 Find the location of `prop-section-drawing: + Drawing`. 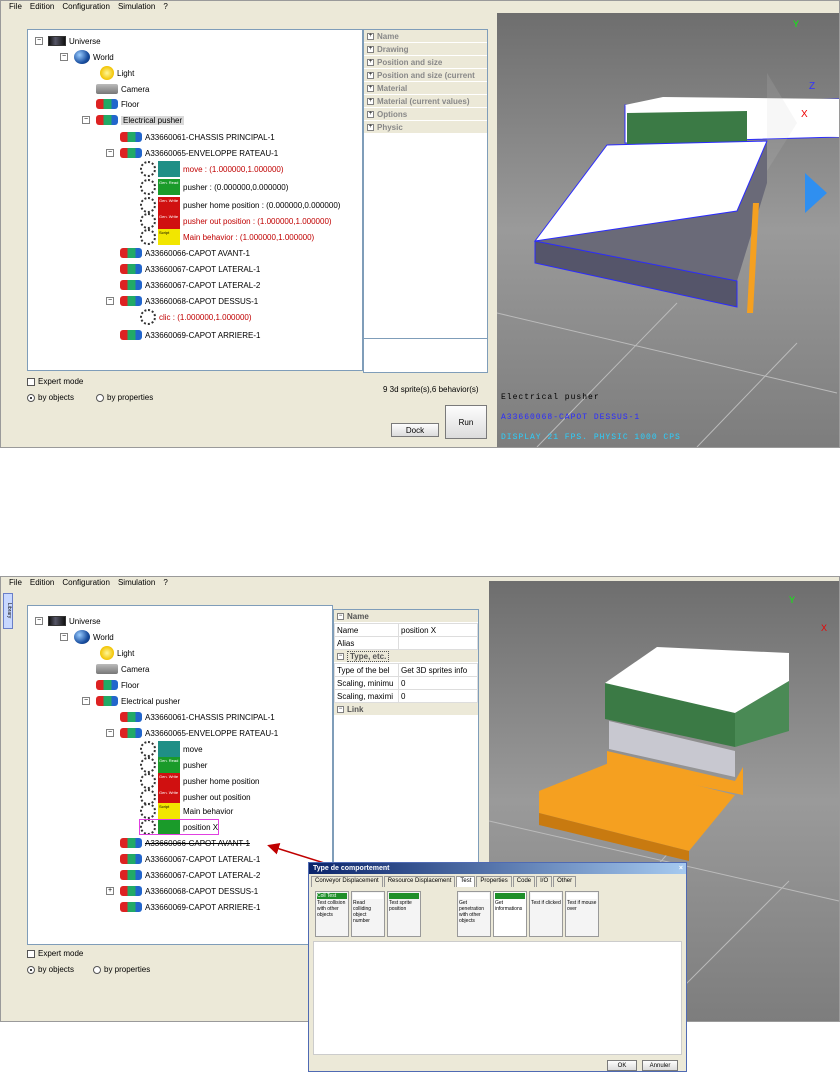

prop-section-drawing: + Drawing is located at coordinates (425, 49).